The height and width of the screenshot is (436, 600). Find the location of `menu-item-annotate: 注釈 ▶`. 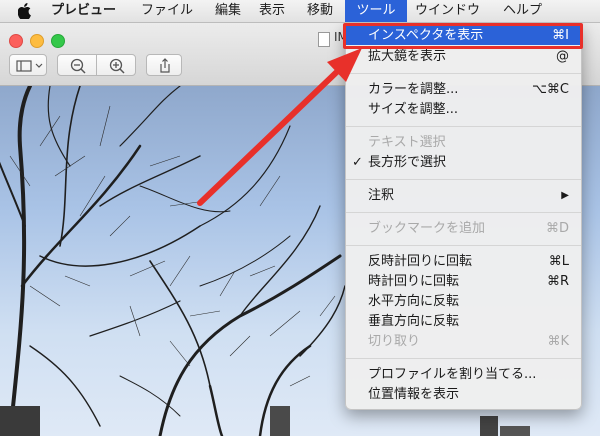

menu-item-annotate: 注釈 ▶ is located at coordinates (463, 195).